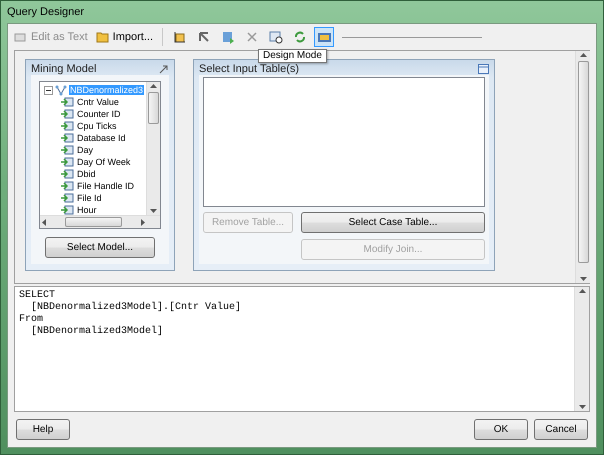 The image size is (604, 455). What do you see at coordinates (97, 126) in the screenshot?
I see `tree-item: Cpu Ticks` at bounding box center [97, 126].